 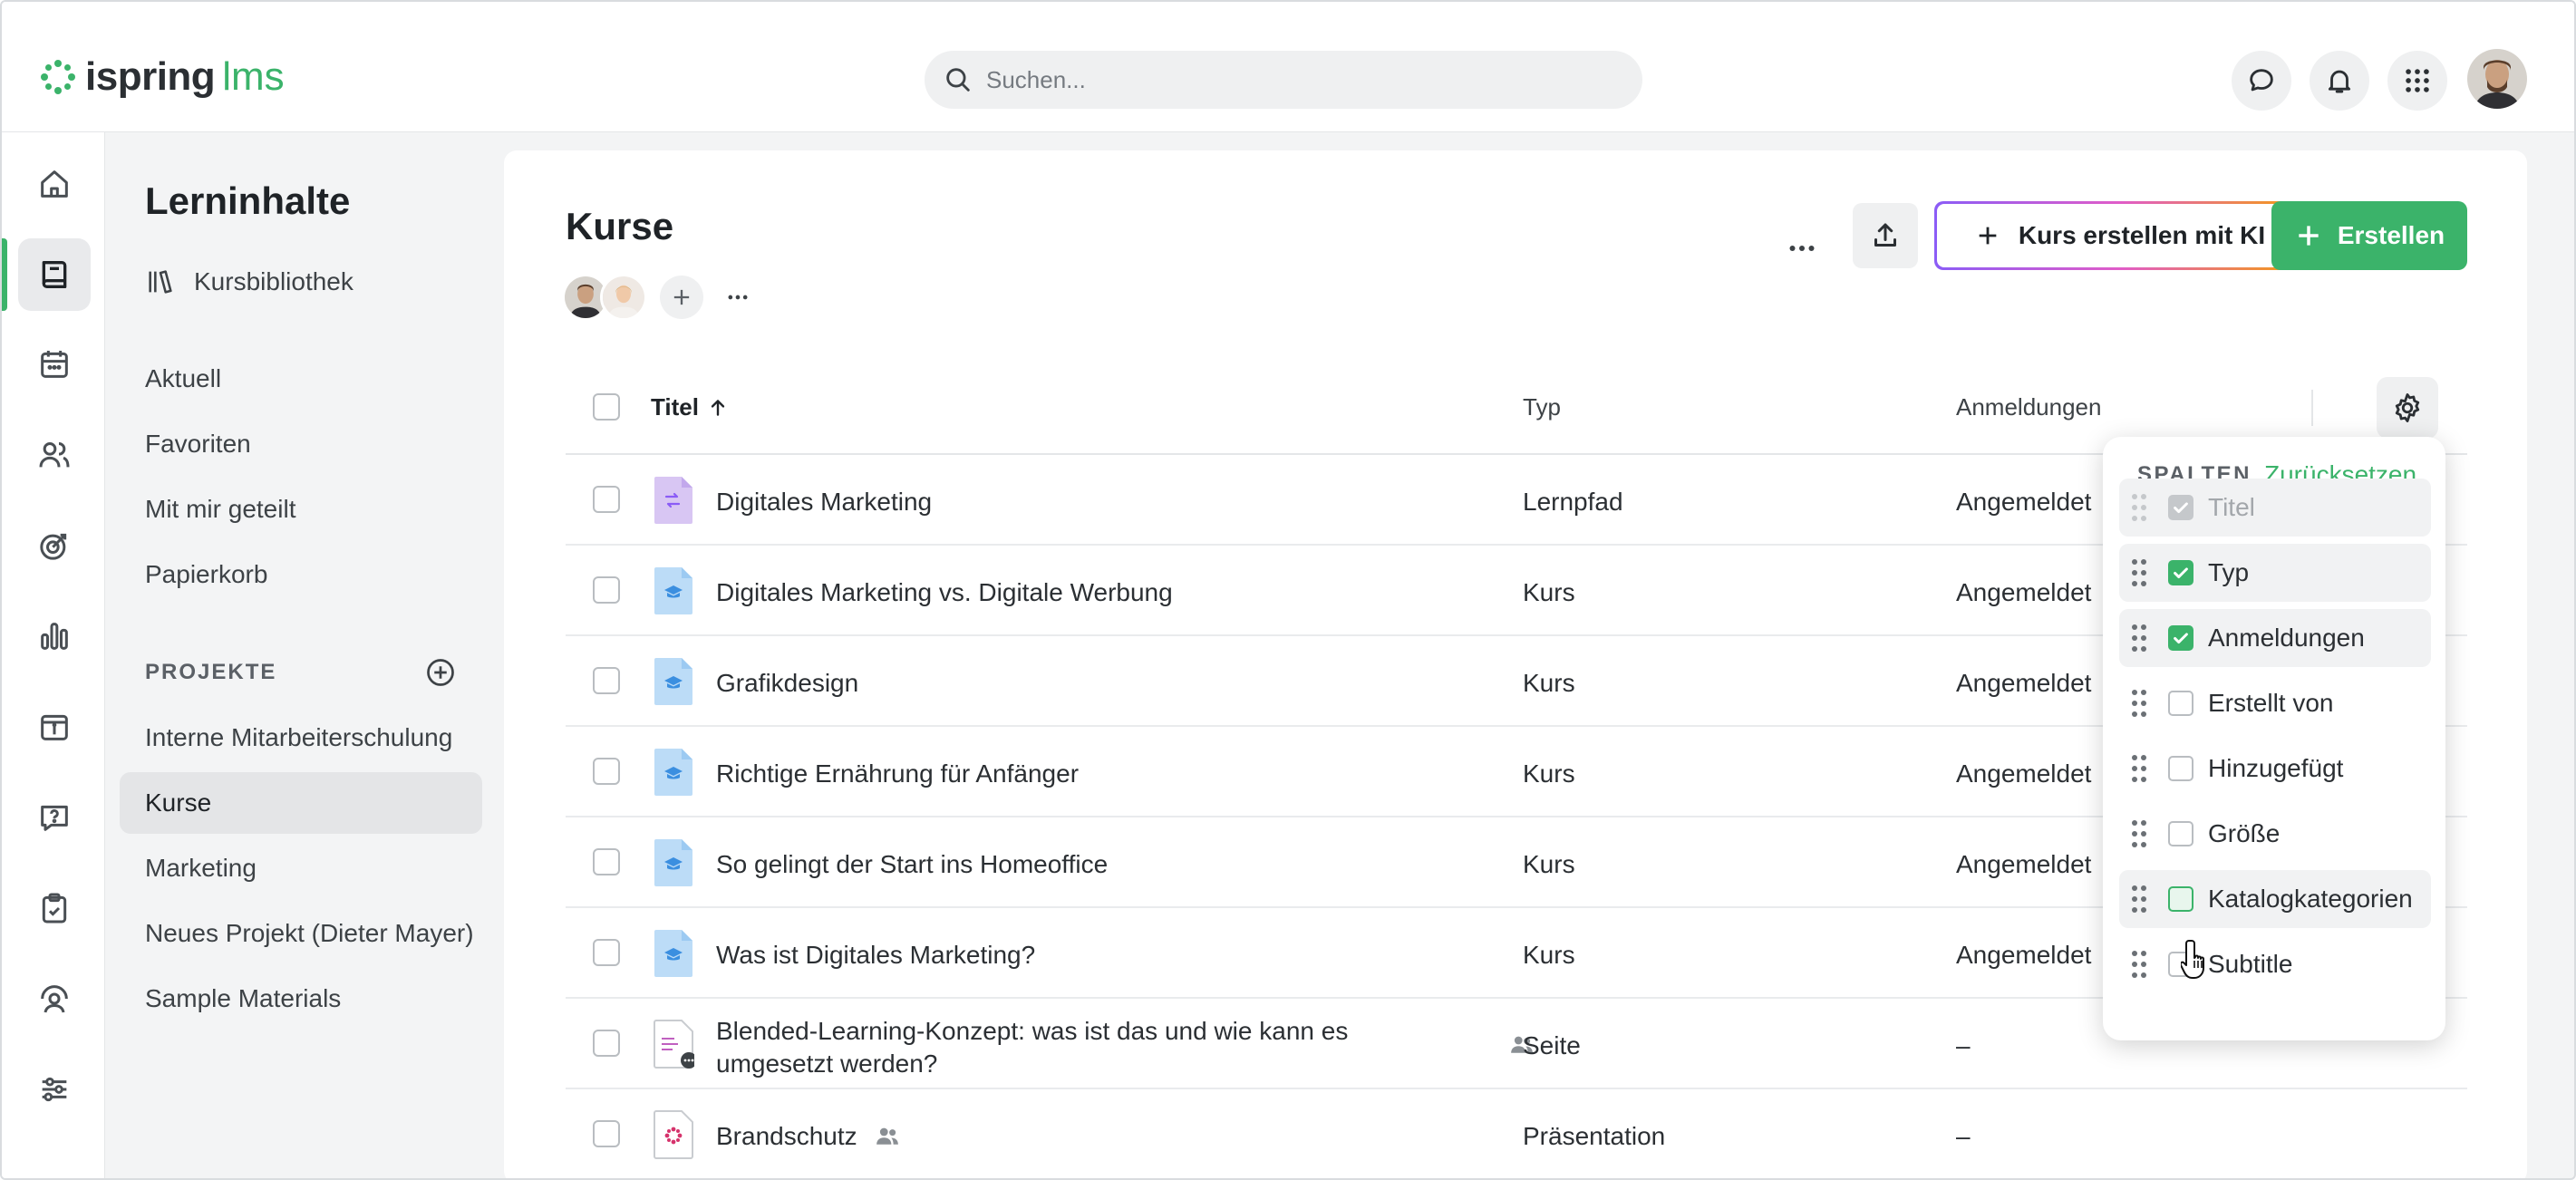 I want to click on rail-questions, so click(x=54, y=817).